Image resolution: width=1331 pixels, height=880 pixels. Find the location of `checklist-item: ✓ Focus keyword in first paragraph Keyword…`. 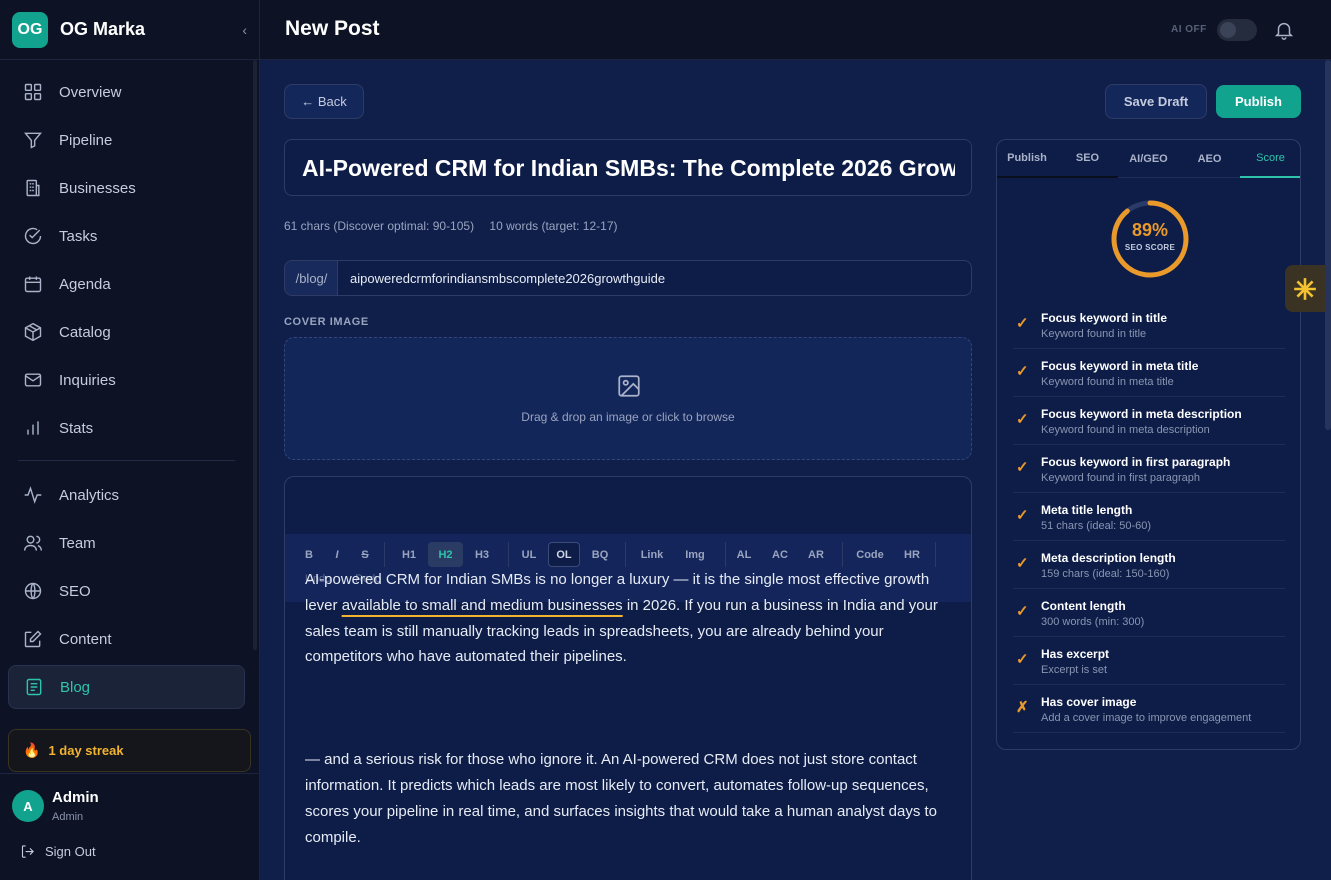

checklist-item: ✓ Focus keyword in first paragraph Keyword… is located at coordinates (1149, 469).